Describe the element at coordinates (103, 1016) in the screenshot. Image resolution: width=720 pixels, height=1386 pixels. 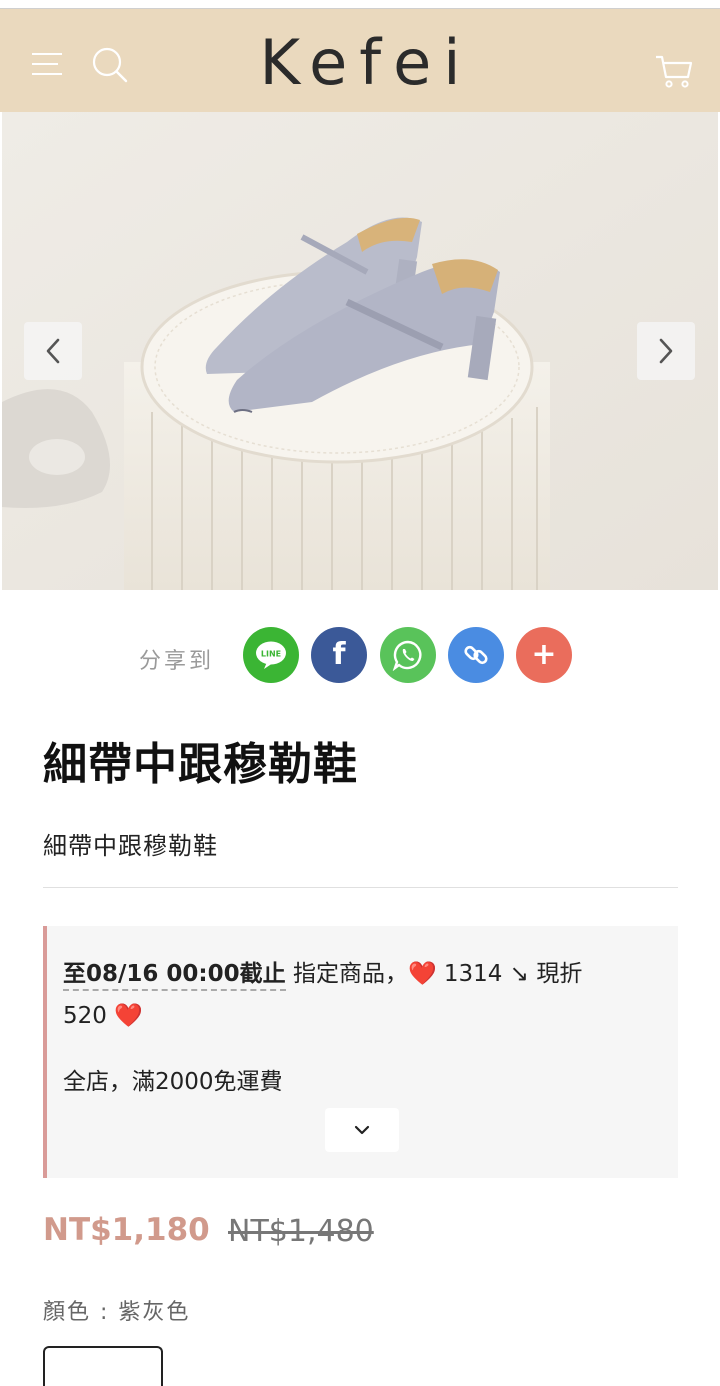
I see `promo-line-2: 520 ❤️` at that location.